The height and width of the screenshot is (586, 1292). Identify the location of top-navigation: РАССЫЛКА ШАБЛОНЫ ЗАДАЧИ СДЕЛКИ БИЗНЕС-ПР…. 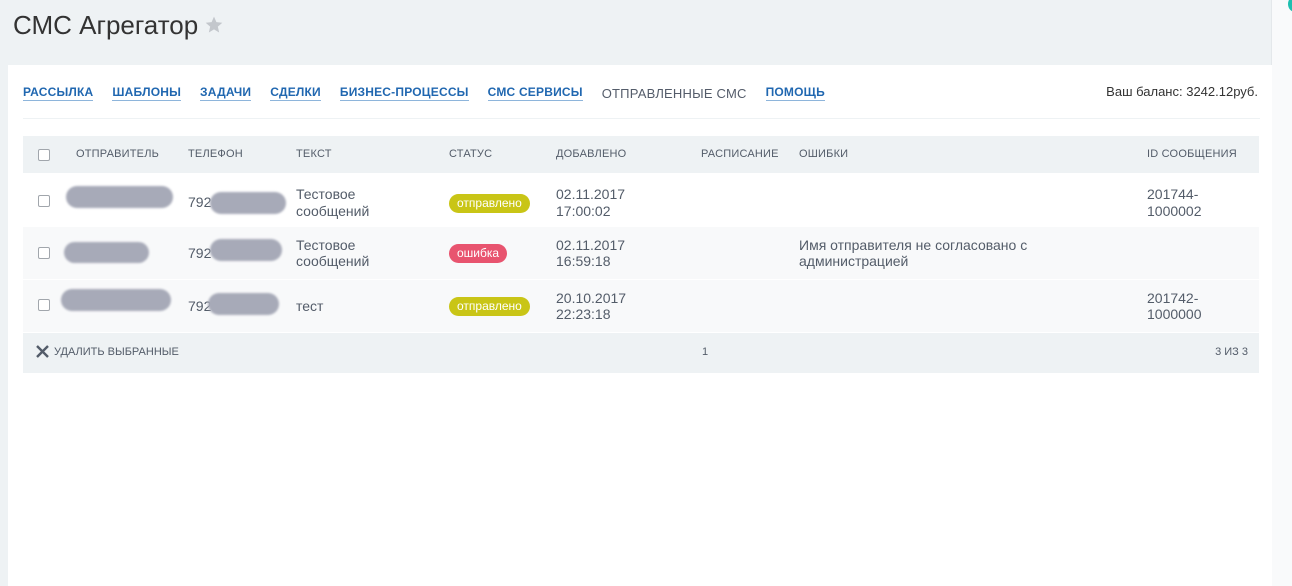
(433, 93).